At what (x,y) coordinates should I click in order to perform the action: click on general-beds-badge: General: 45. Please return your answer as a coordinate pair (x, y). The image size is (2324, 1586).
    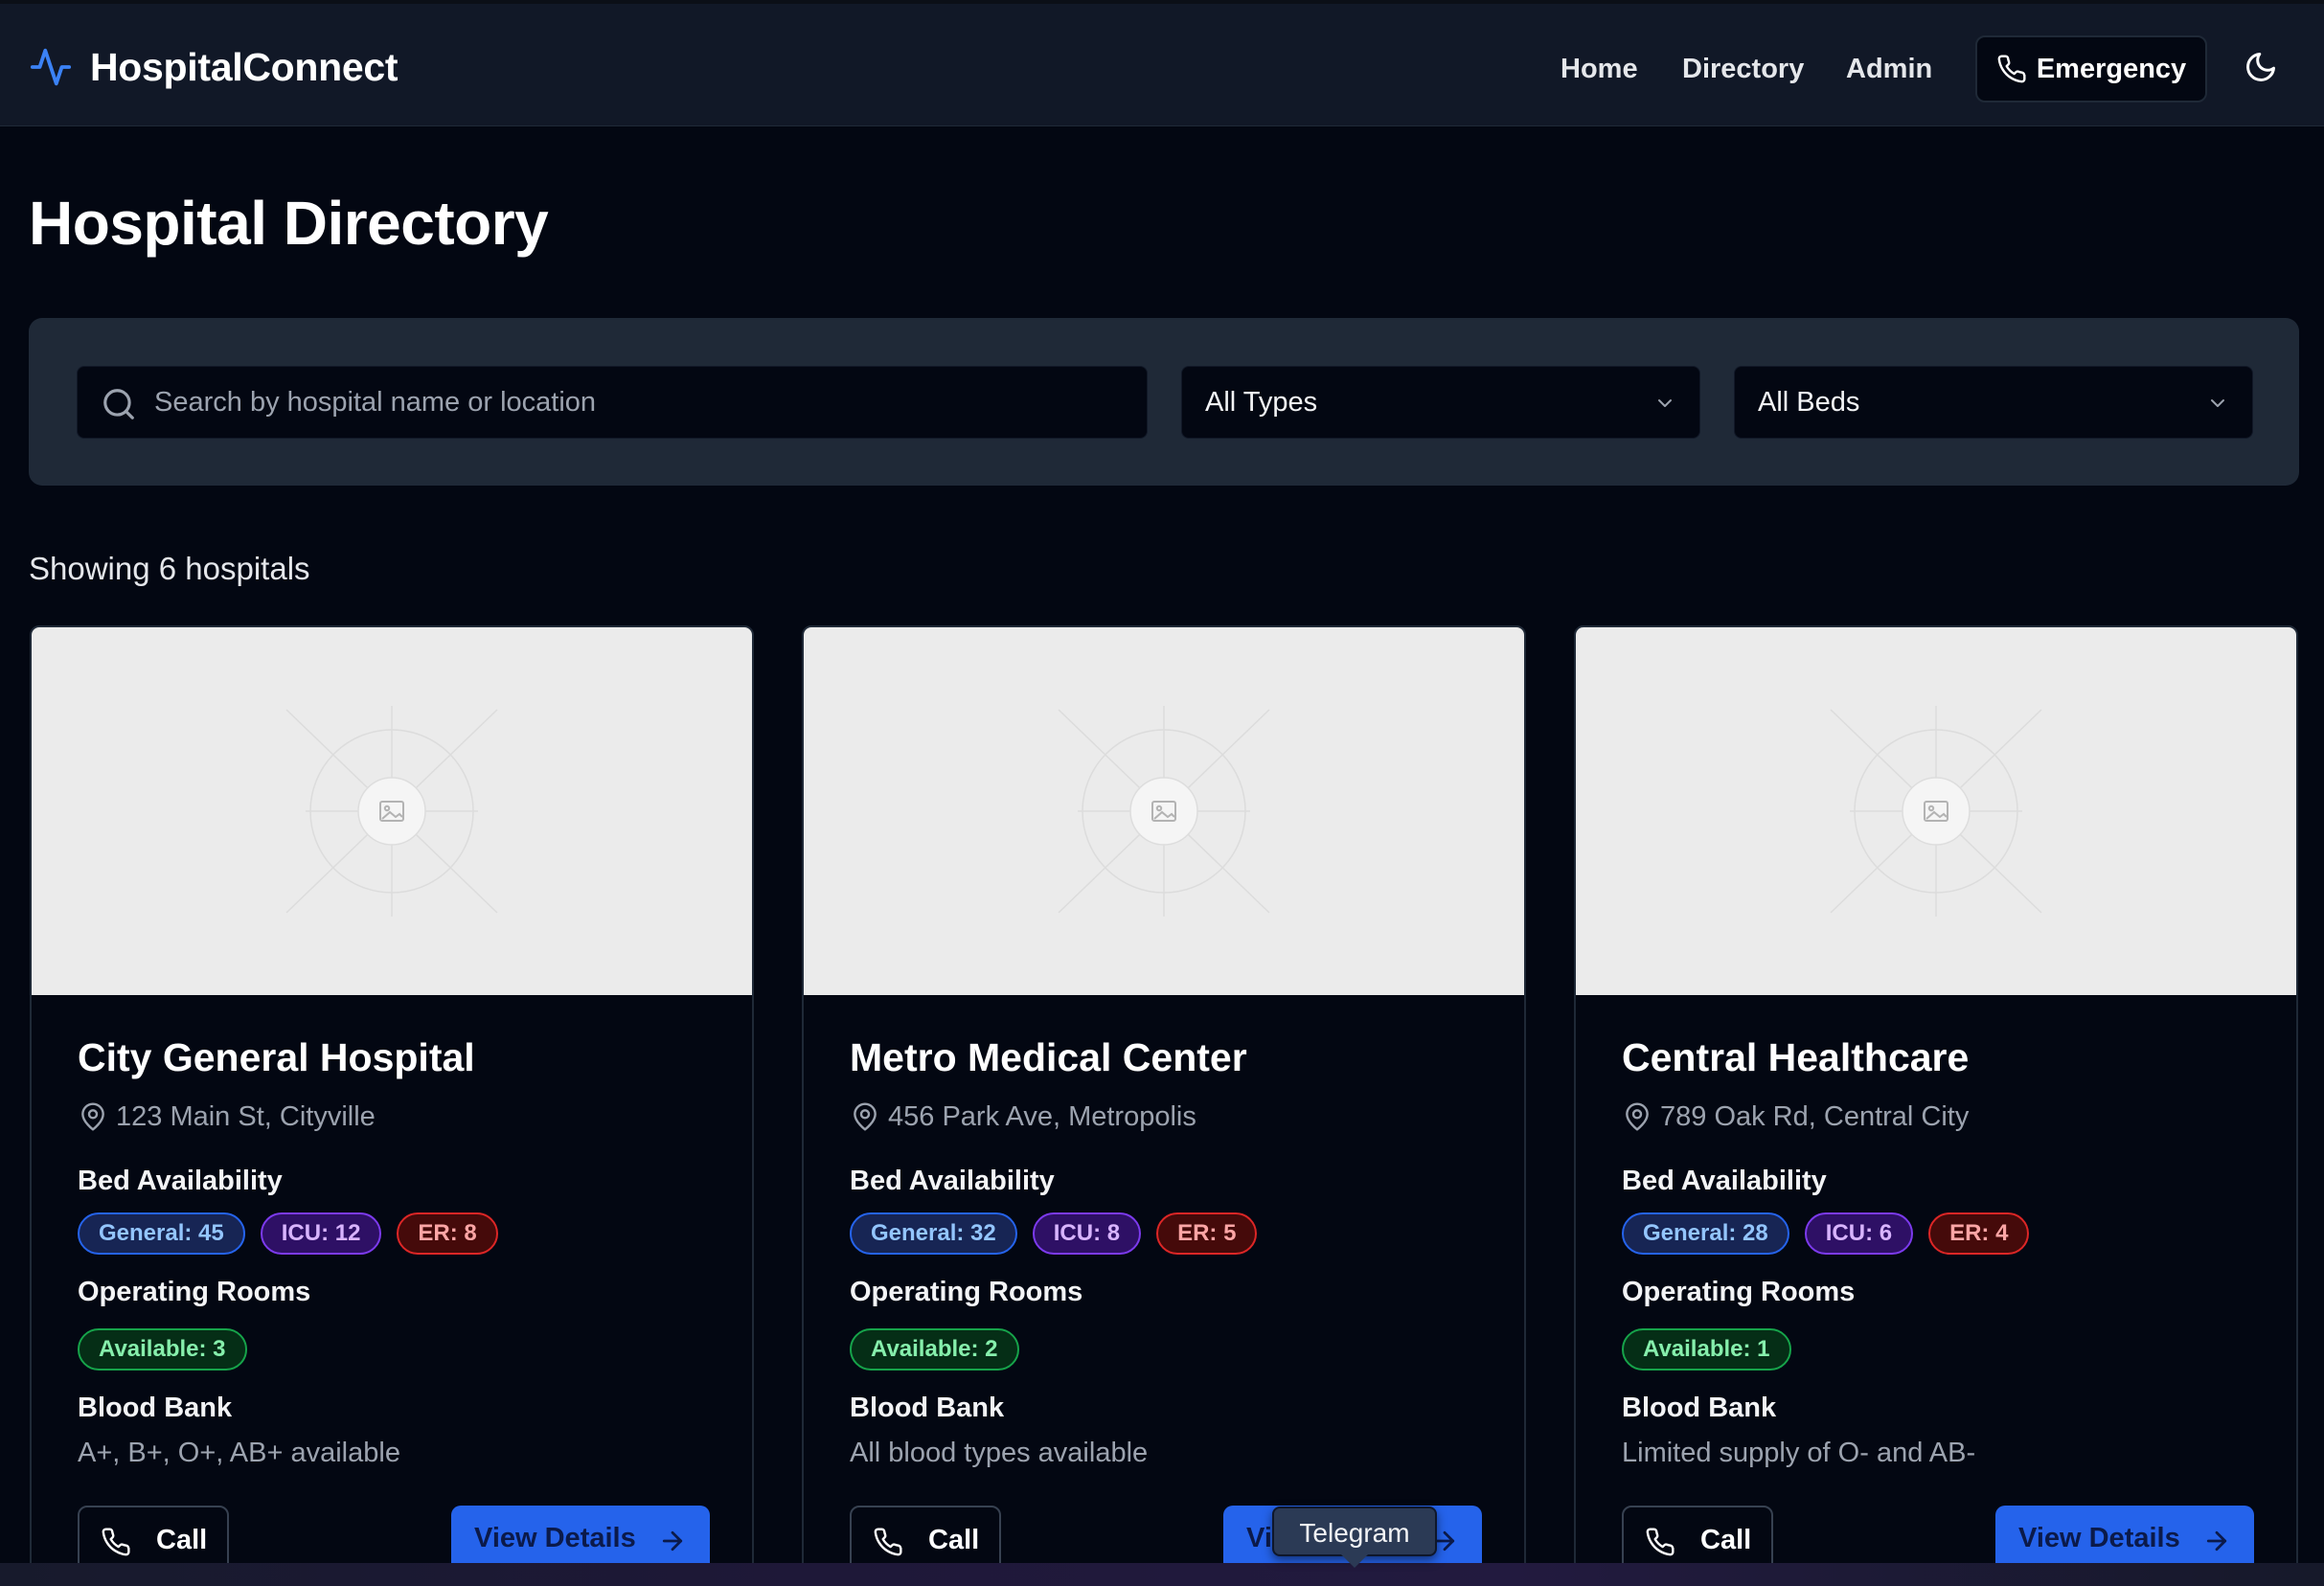
    Looking at the image, I should click on (161, 1233).